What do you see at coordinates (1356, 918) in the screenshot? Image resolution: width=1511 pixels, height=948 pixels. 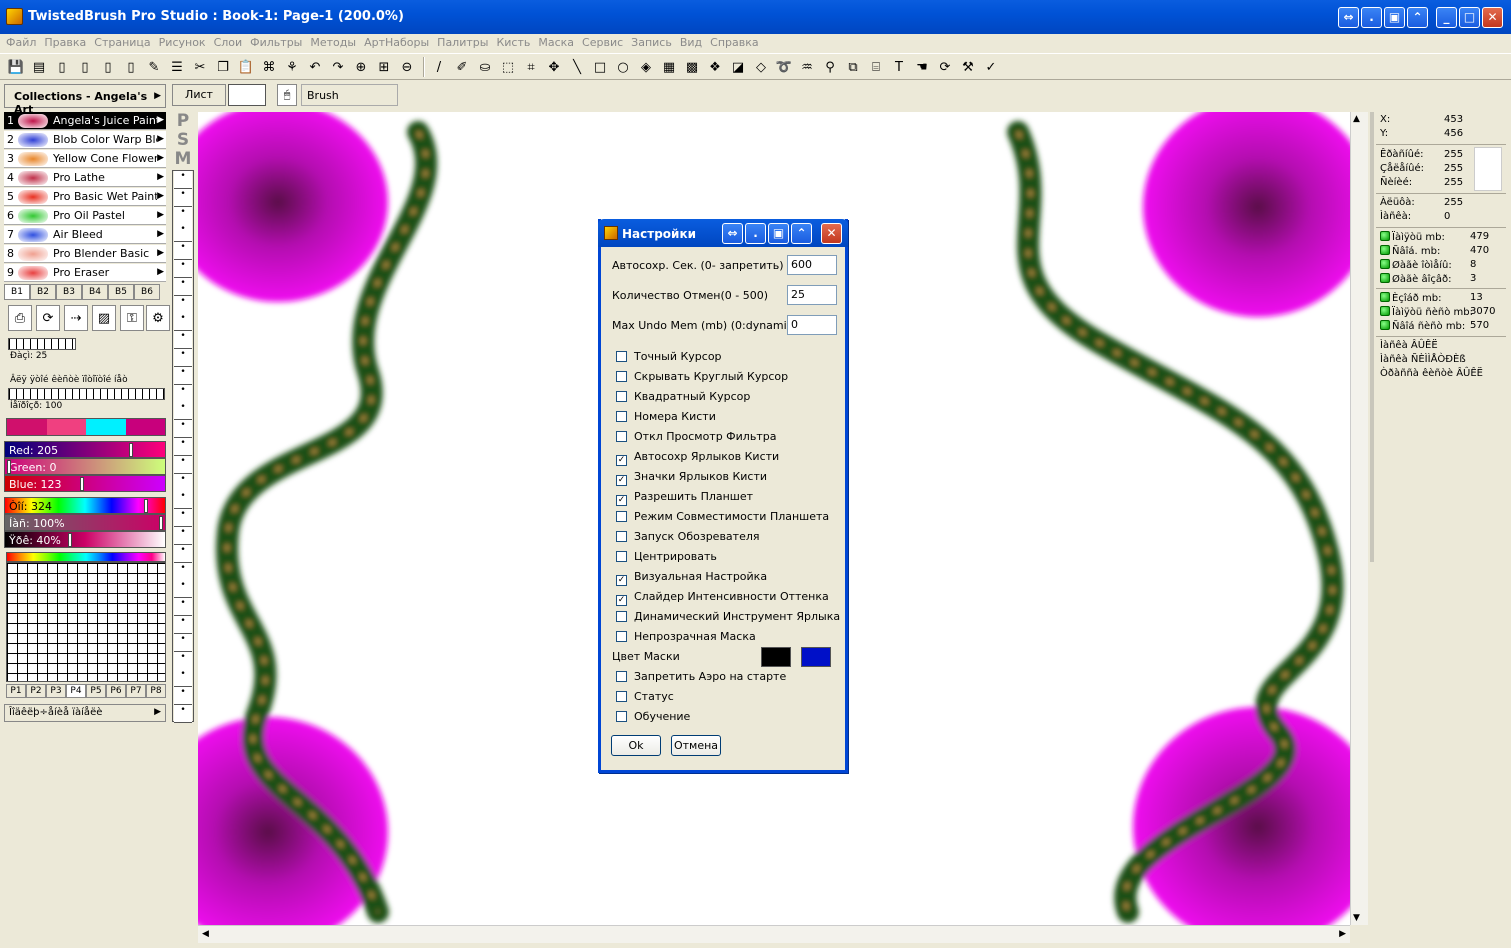 I see `scroll-down-icon: ▼` at bounding box center [1356, 918].